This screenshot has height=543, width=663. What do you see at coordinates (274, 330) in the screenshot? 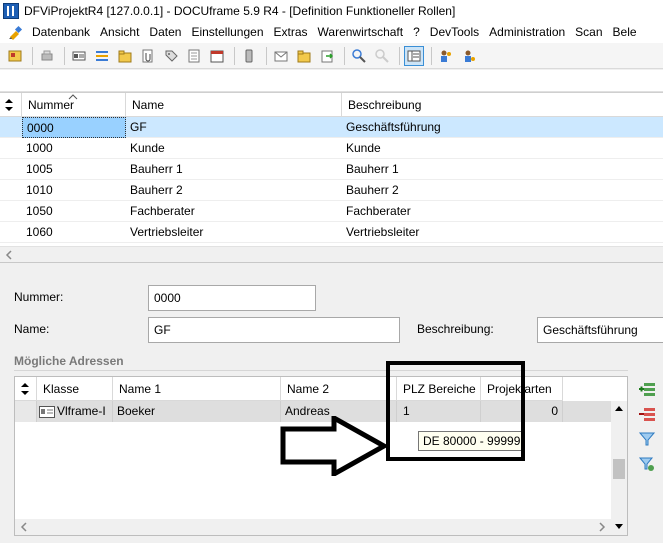
I see `name-field: GF` at bounding box center [274, 330].